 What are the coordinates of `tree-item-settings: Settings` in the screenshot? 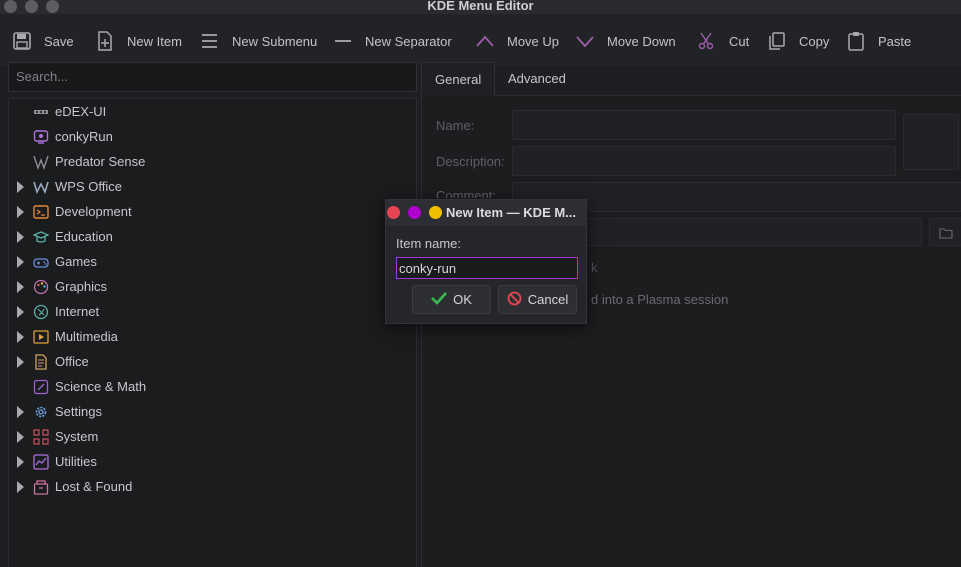 It's located at (212, 411).